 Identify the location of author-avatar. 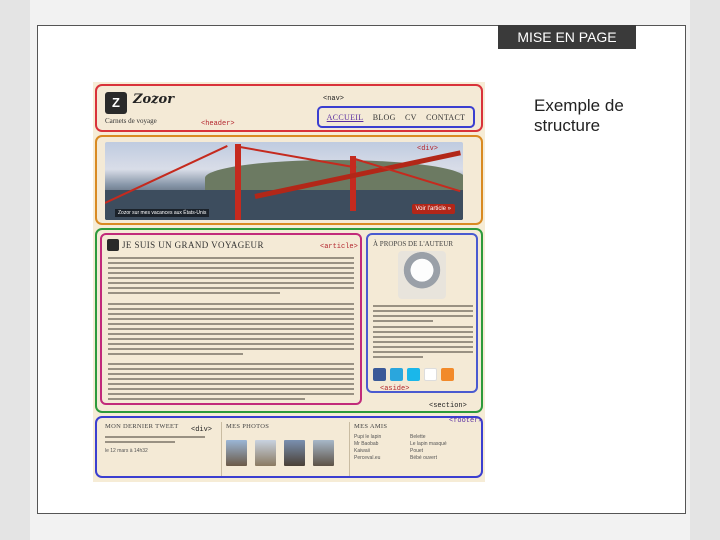
(422, 275).